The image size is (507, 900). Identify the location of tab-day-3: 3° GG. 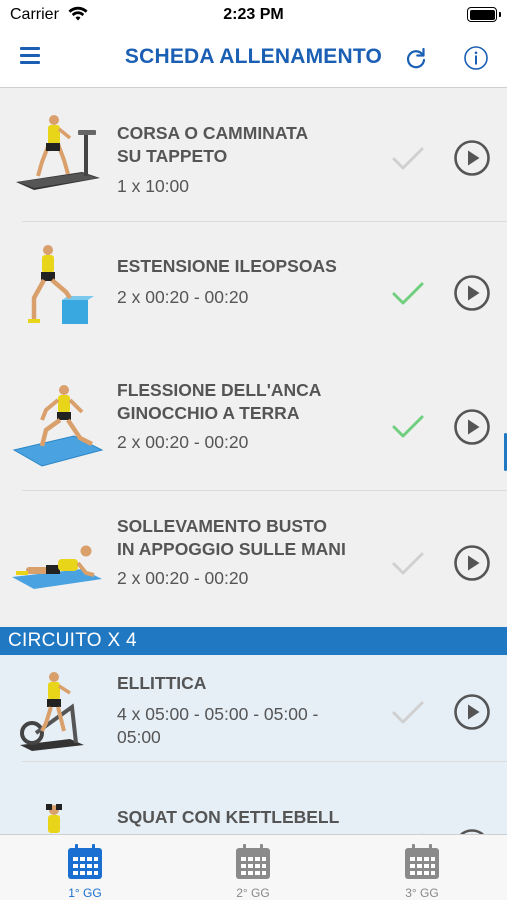
(422, 870).